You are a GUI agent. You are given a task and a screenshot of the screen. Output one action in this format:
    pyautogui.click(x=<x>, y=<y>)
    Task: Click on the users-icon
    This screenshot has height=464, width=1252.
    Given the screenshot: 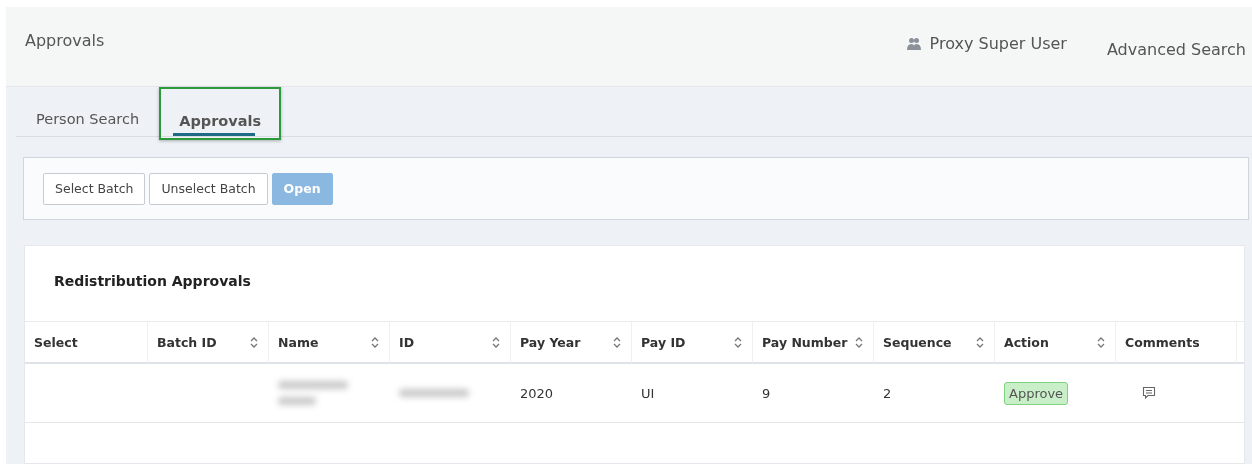 What is the action you would take?
    pyautogui.click(x=913, y=43)
    